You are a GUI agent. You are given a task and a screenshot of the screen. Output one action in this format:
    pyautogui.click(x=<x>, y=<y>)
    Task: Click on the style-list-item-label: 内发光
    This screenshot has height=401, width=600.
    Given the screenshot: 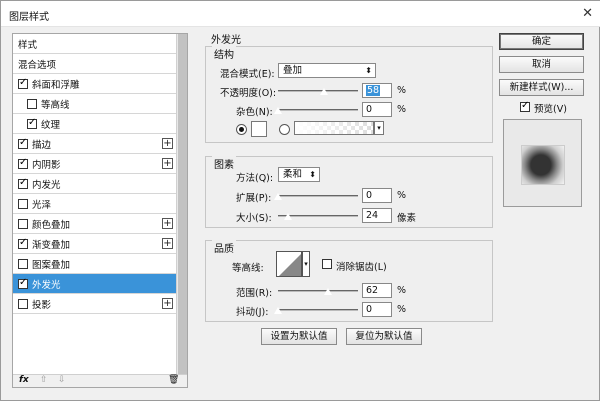 What is the action you would take?
    pyautogui.click(x=46, y=185)
    